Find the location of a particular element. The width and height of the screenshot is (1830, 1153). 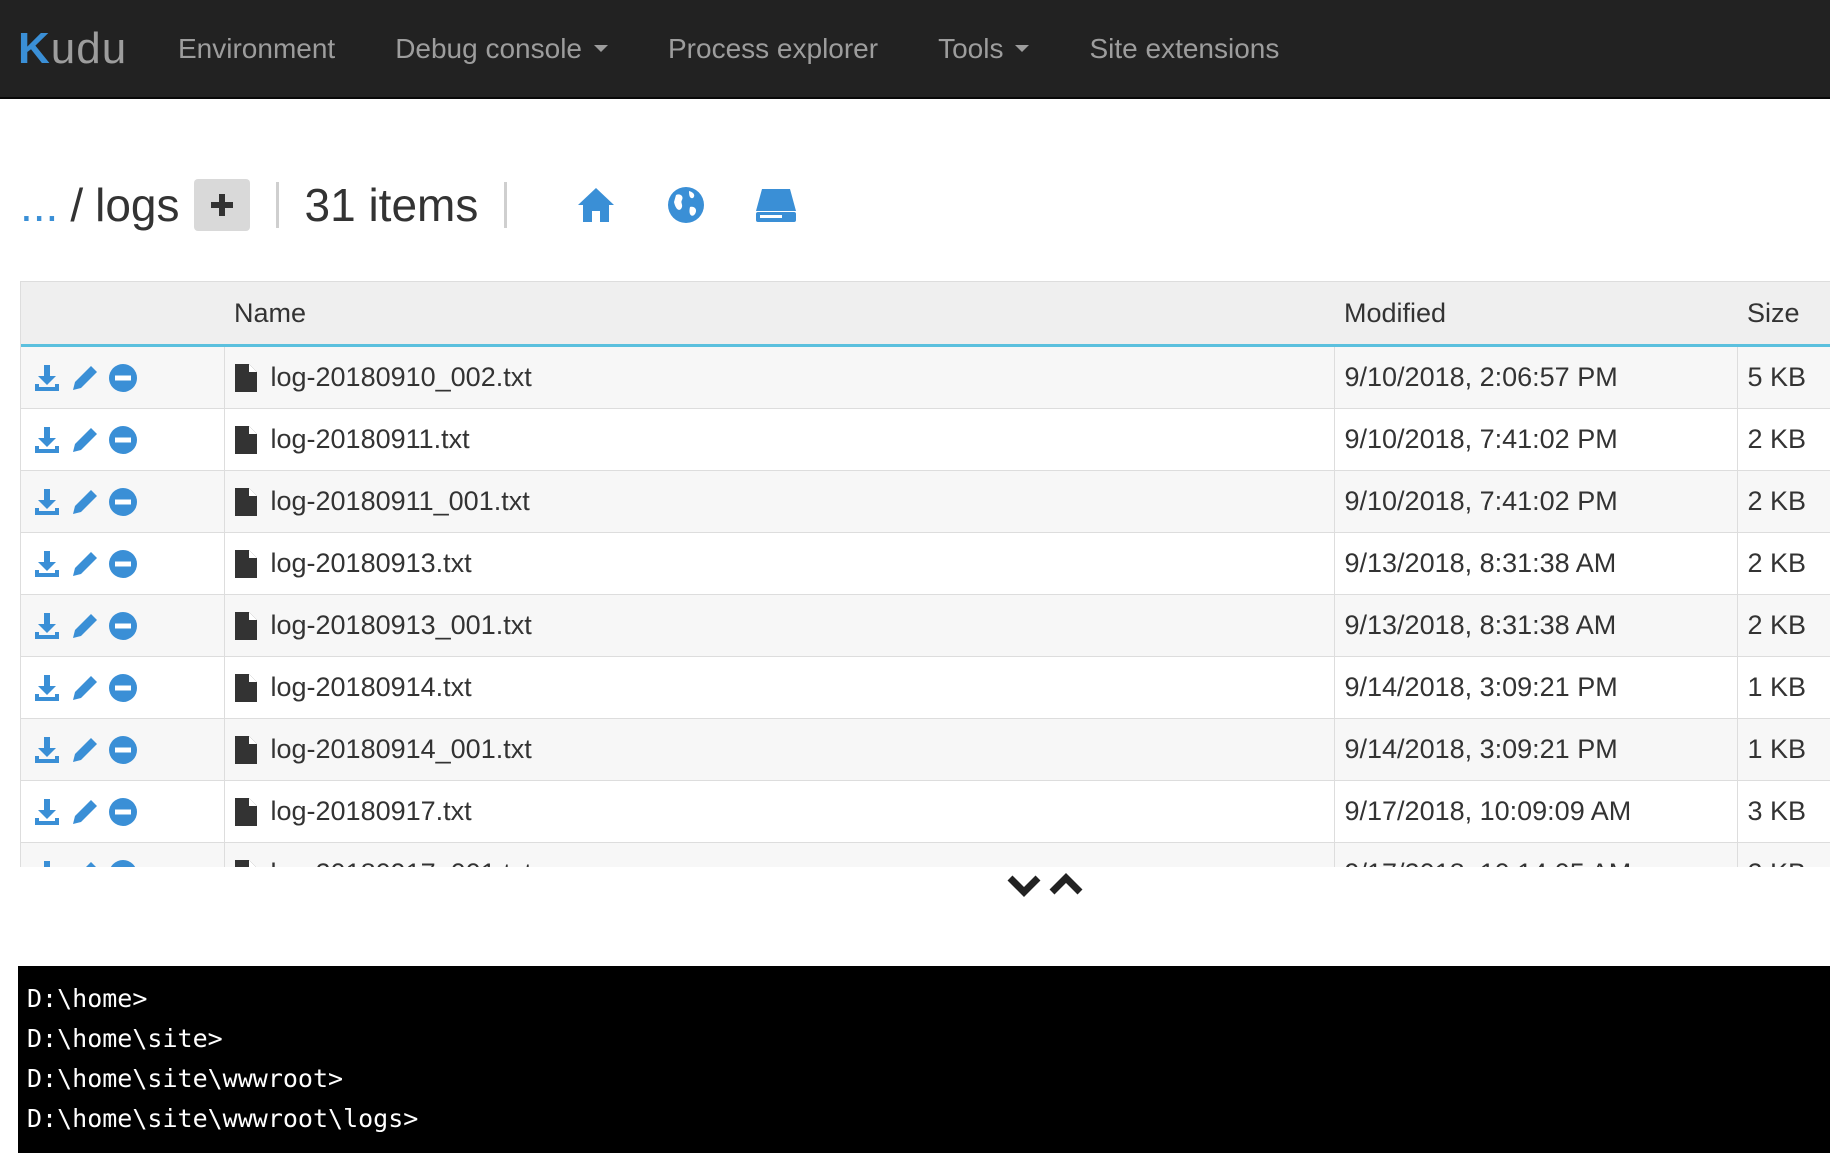

home-button is located at coordinates (596, 205).